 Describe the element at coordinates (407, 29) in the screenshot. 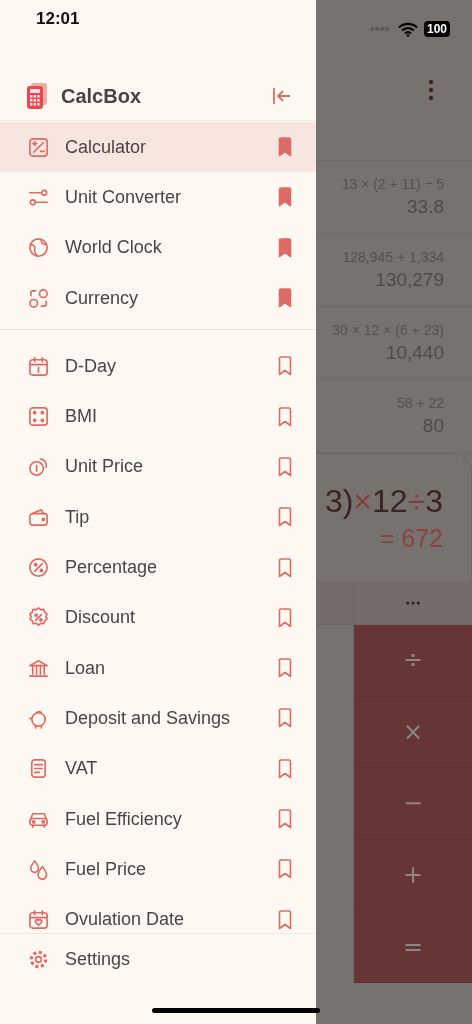

I see `wifi-icon` at that location.